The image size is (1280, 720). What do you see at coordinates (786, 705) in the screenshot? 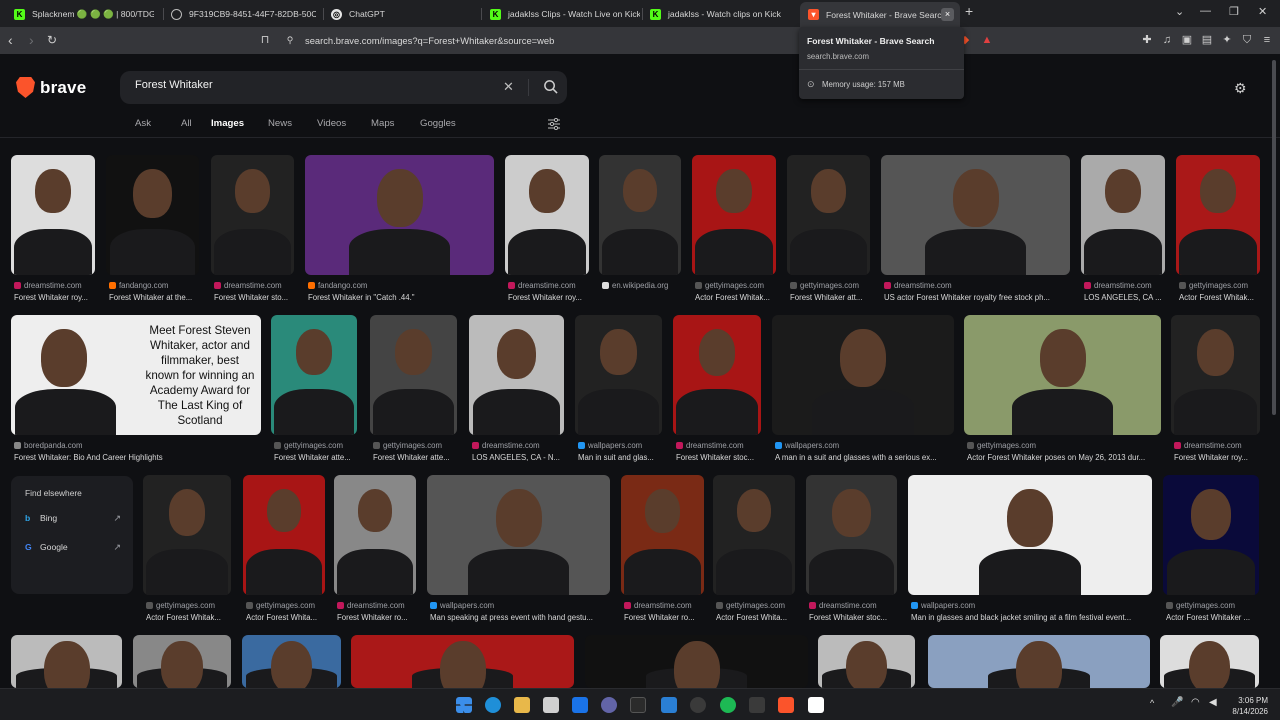
I see `brave-taskbar-icon` at bounding box center [786, 705].